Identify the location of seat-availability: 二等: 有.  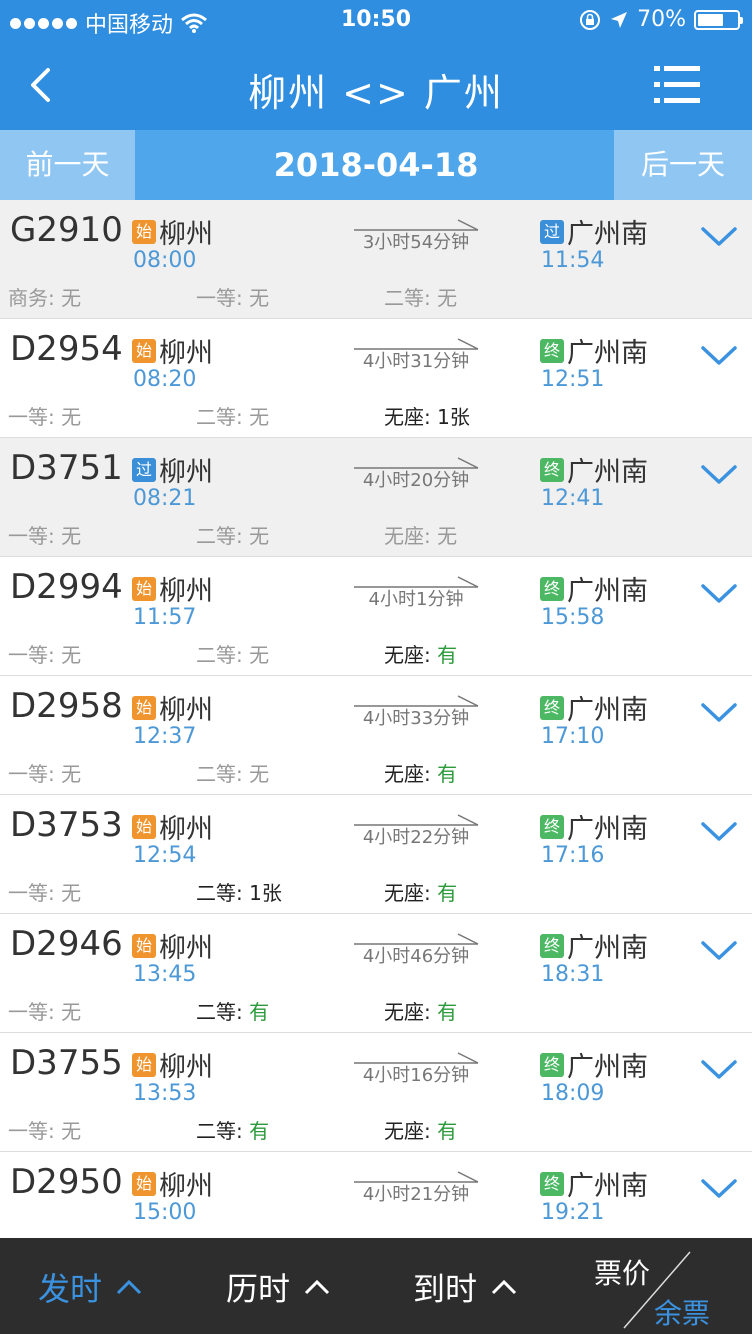
(232, 1129).